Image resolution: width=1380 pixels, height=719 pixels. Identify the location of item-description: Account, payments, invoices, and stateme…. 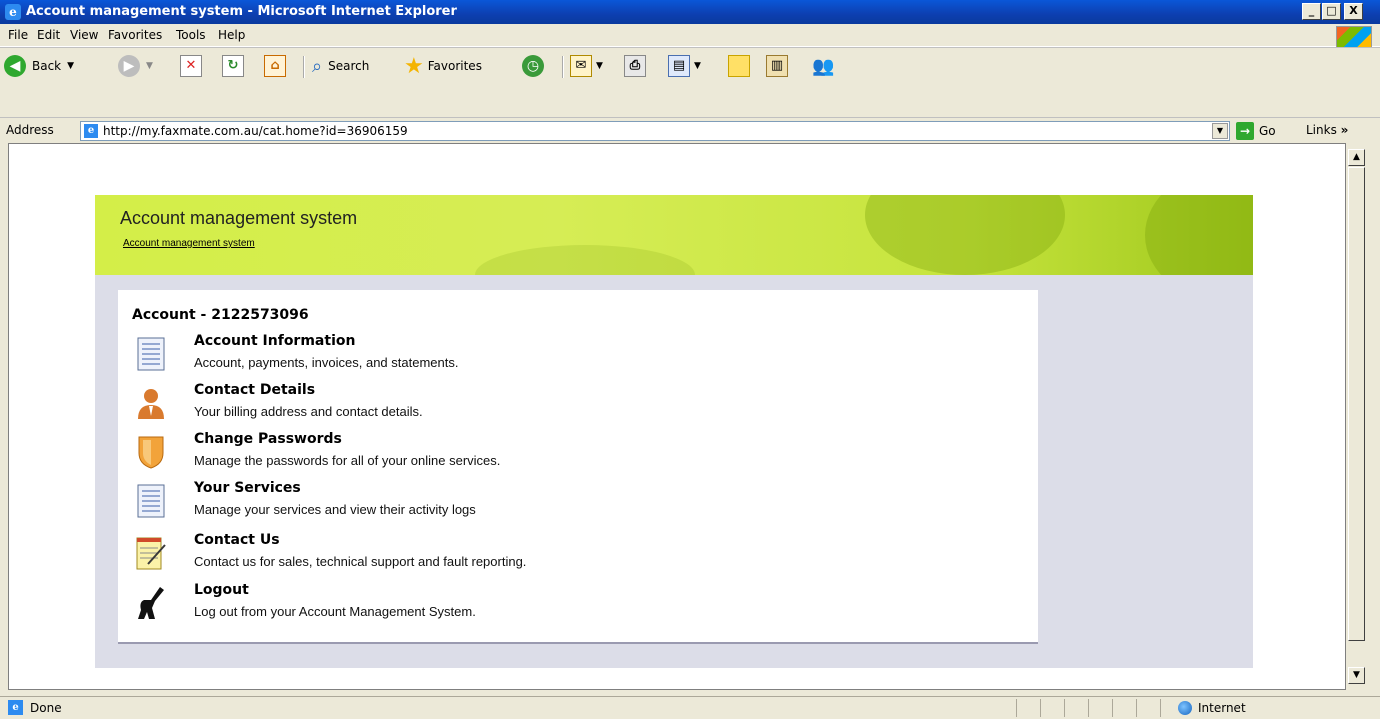
(326, 362).